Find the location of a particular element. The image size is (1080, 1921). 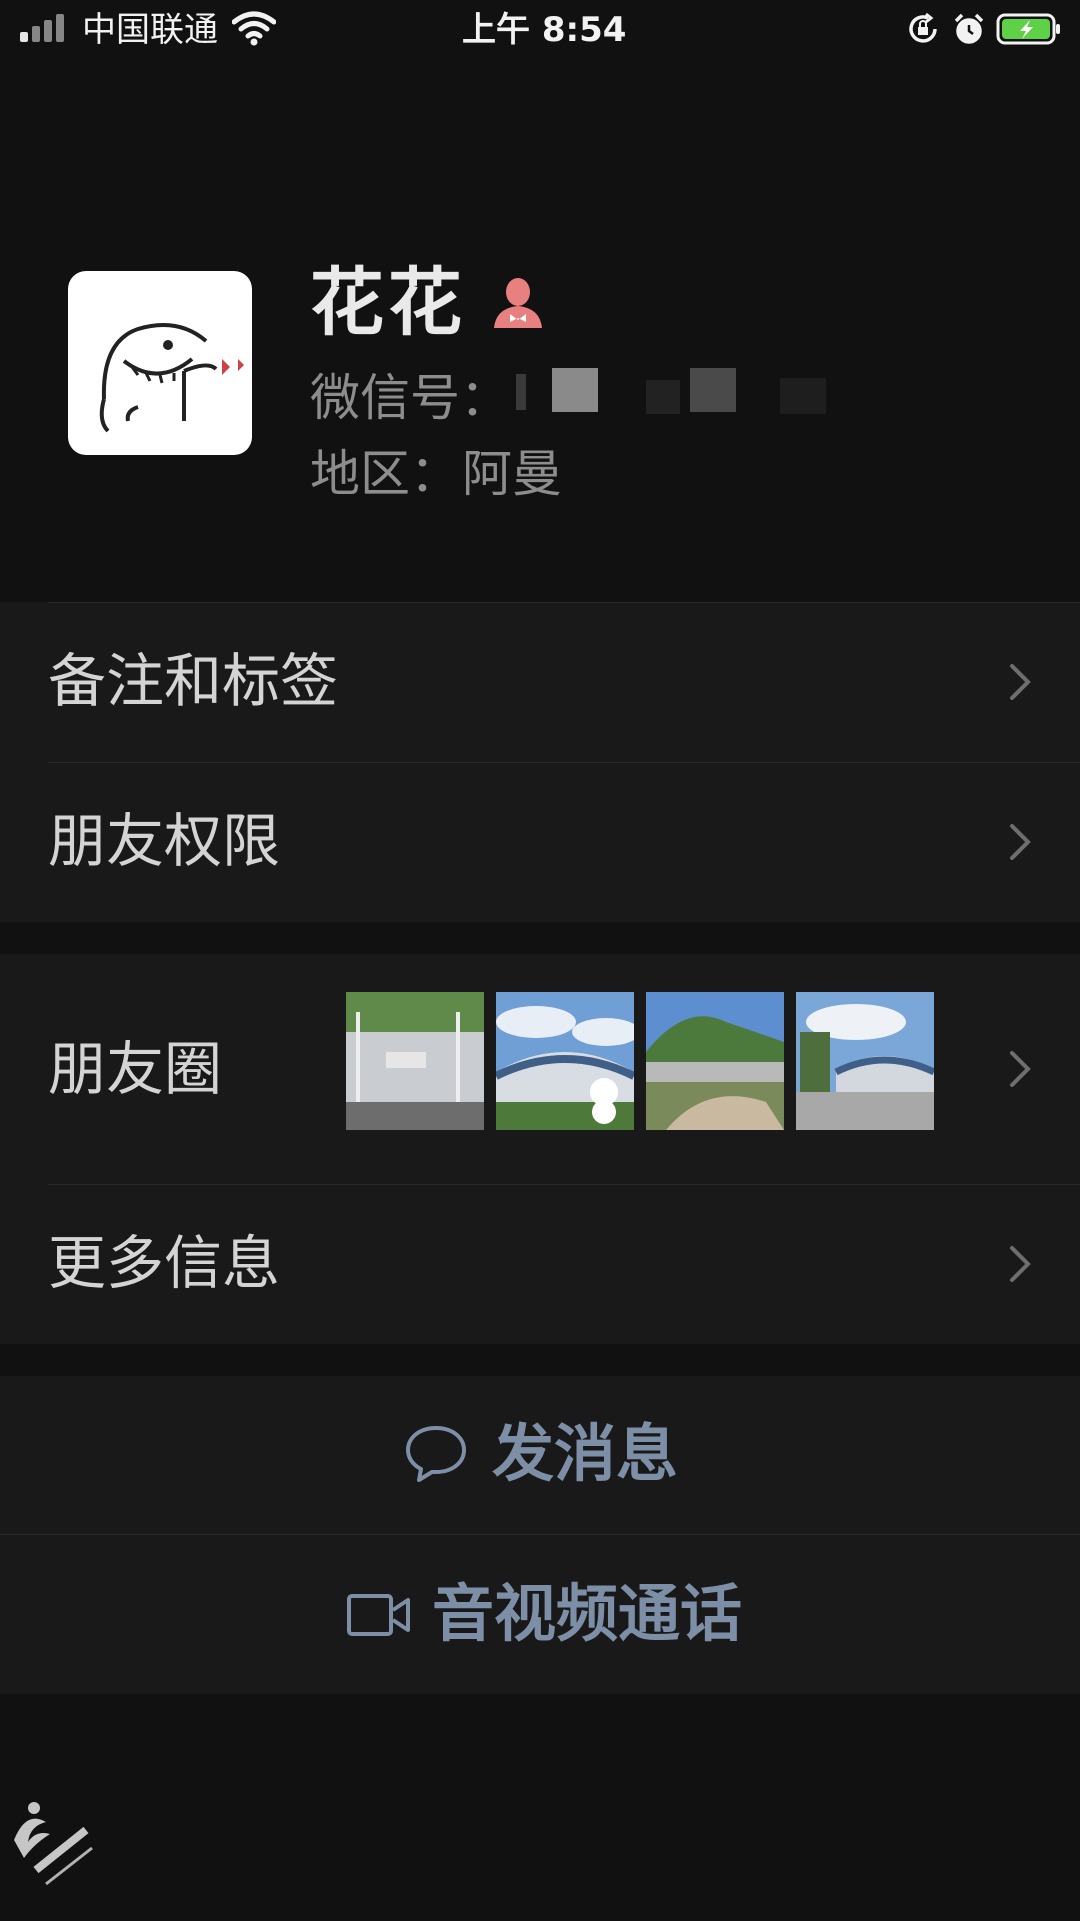

menu-moments: 朋友圈 is located at coordinates (540, 1069).